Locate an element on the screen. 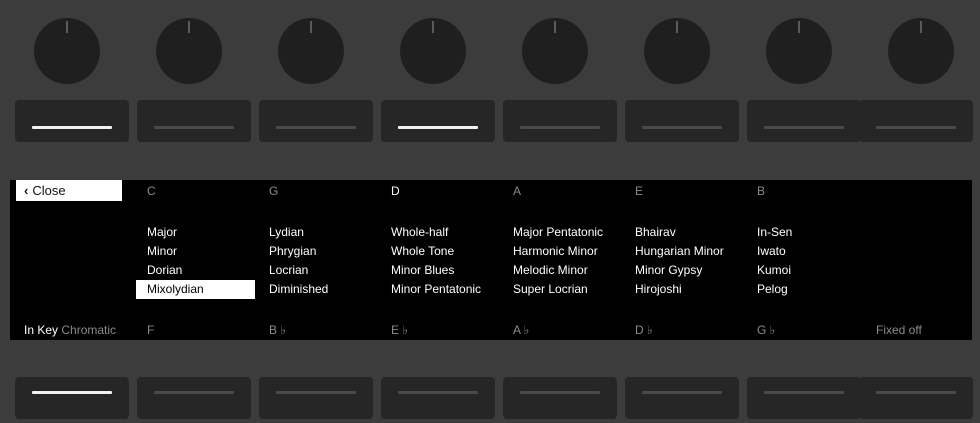 The height and width of the screenshot is (423, 980). scale-item: Minor Pentatonic is located at coordinates (436, 289).